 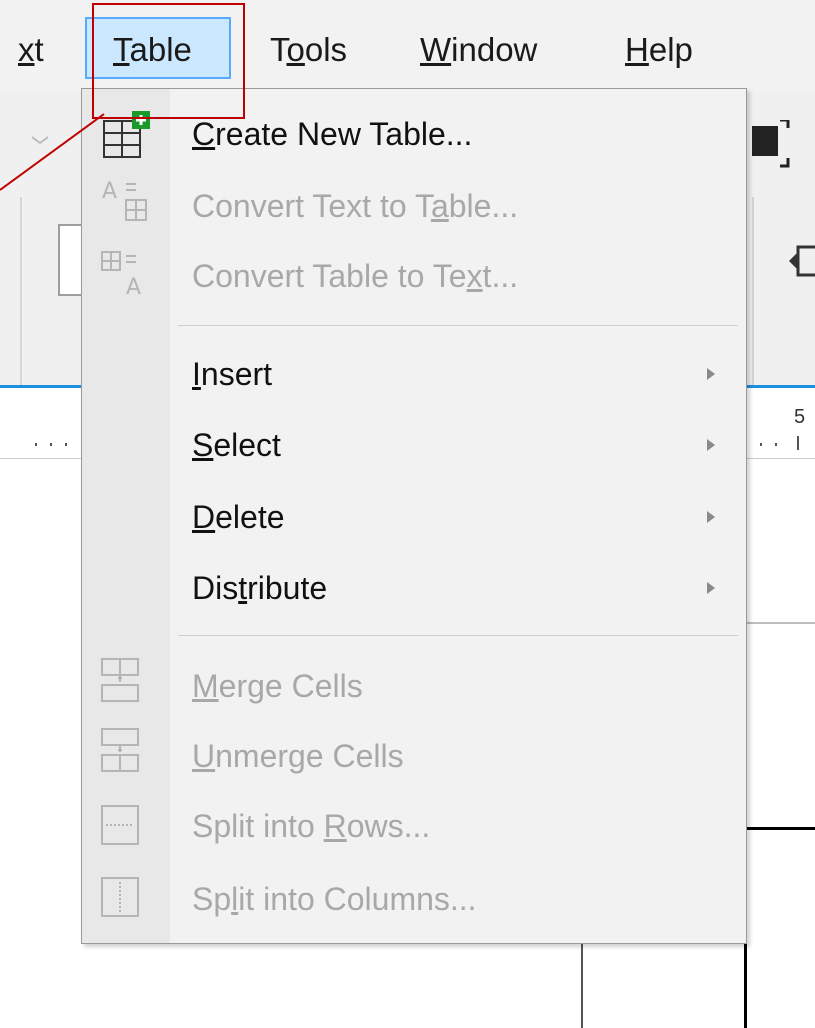 What do you see at coordinates (52, 152) in the screenshot?
I see `annotation-leader-line` at bounding box center [52, 152].